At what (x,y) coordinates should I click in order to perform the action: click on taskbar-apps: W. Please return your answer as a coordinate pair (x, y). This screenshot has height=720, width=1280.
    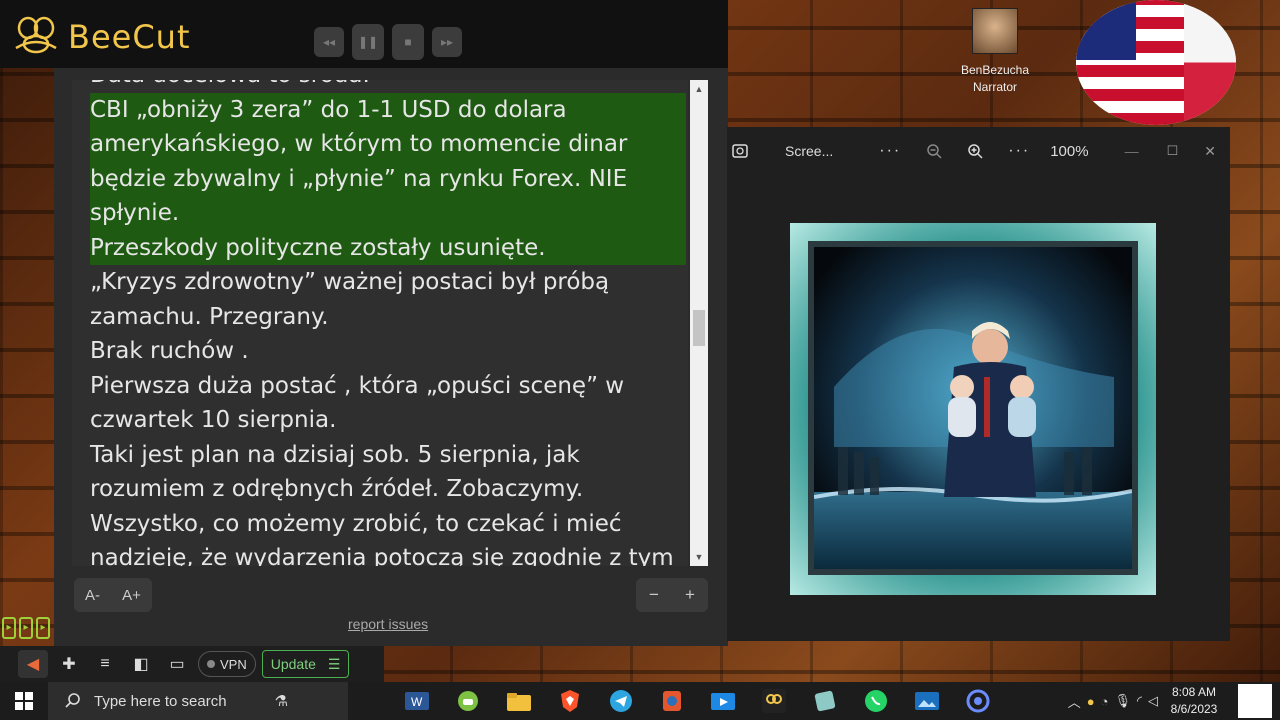
    Looking at the image, I should click on (671, 701).